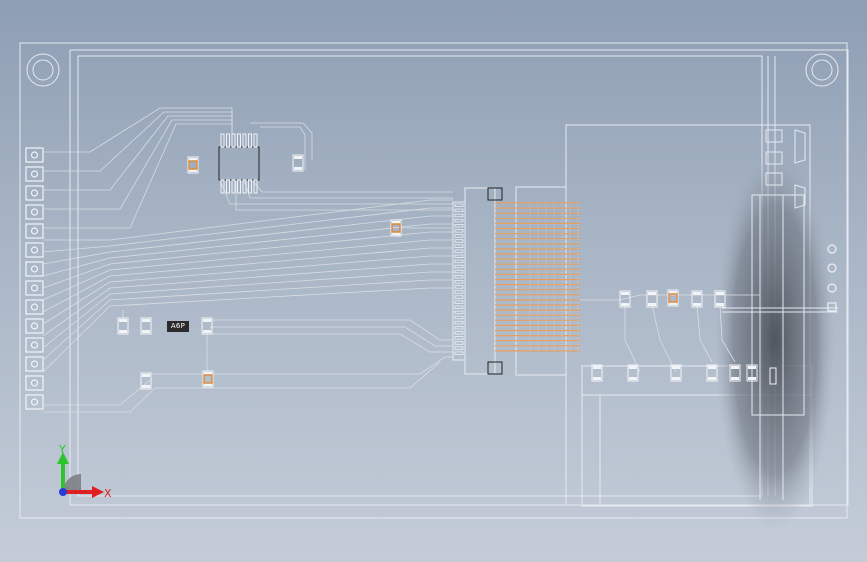 Image resolution: width=867 pixels, height=562 pixels. What do you see at coordinates (43, 70) in the screenshot?
I see `mounting-hole-left` at bounding box center [43, 70].